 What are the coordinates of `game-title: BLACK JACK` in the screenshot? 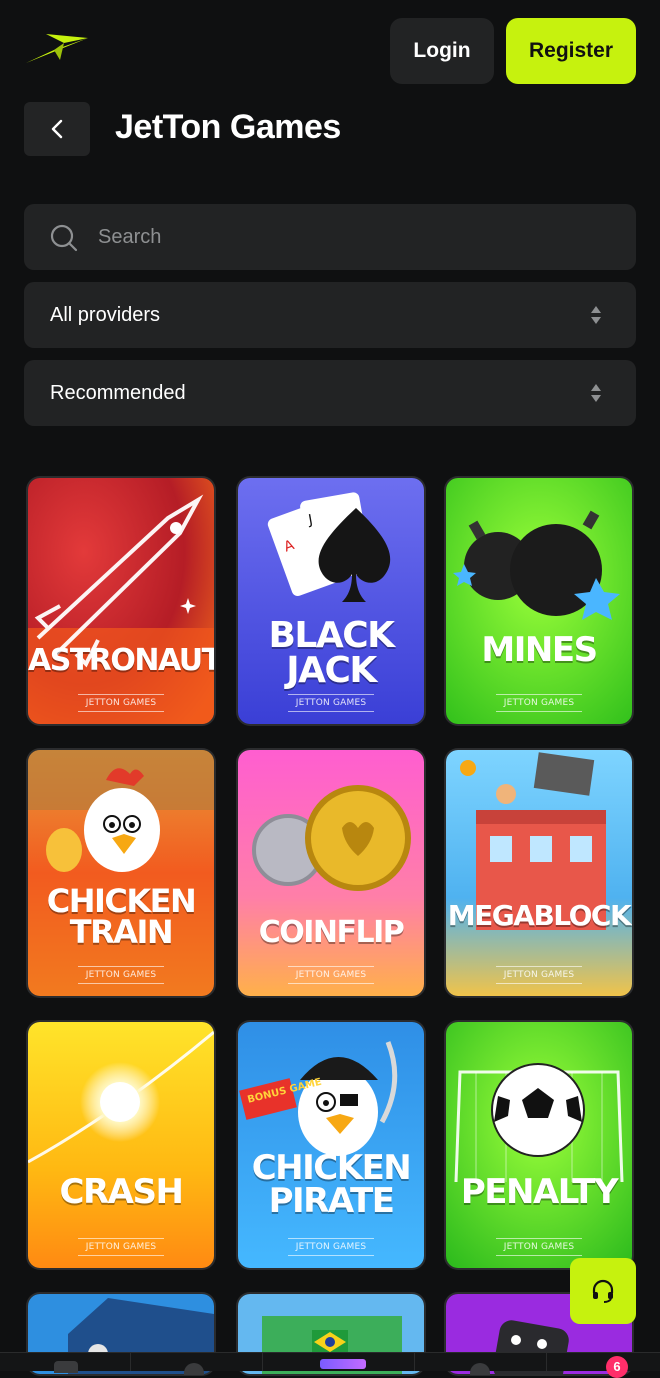 It's located at (331, 653).